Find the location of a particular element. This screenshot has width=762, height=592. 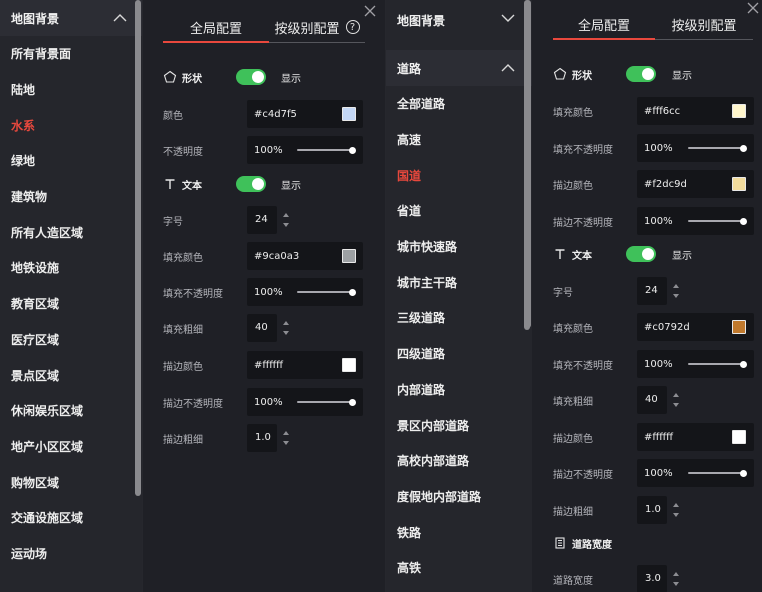

stroke-width-label: 描边粗细 is located at coordinates (183, 440).